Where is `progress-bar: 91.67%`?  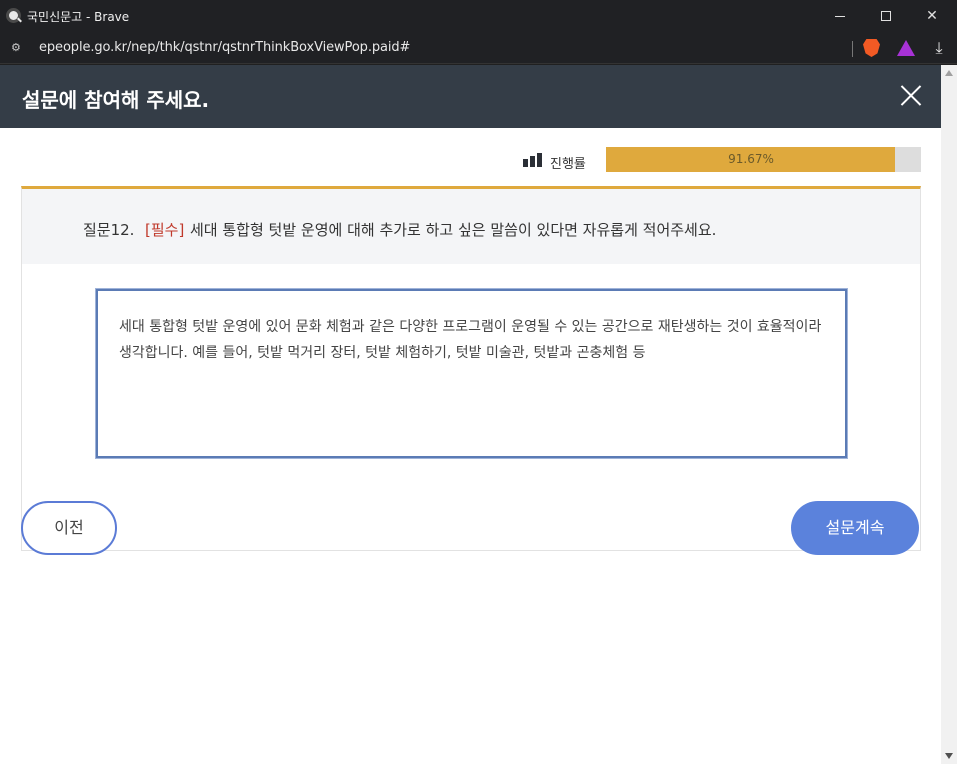 progress-bar: 91.67% is located at coordinates (763, 159).